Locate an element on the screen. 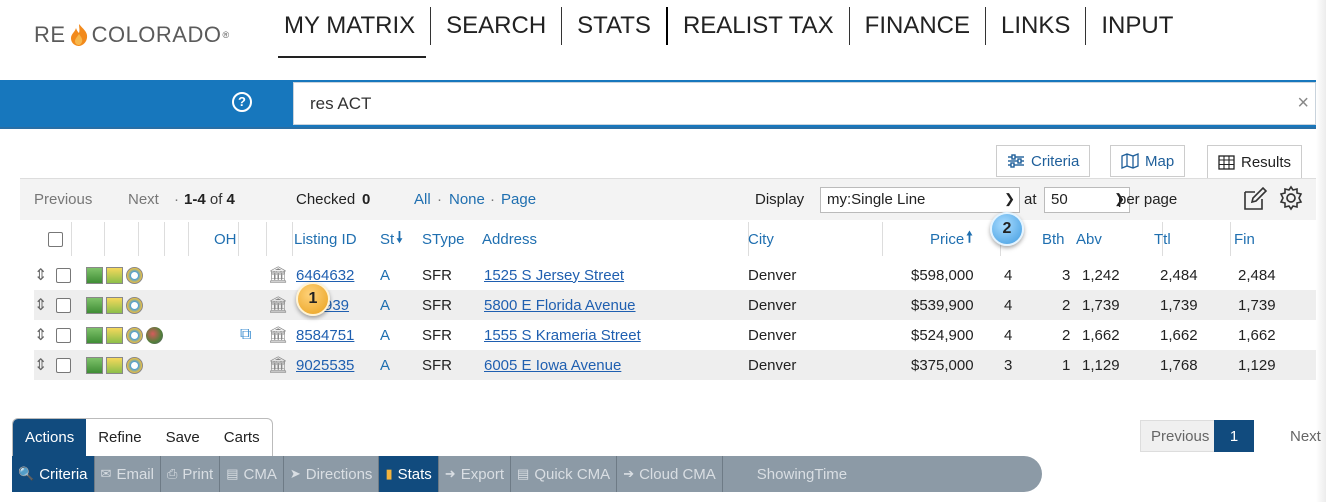 The width and height of the screenshot is (1326, 502). column-st: St 🠗 is located at coordinates (391, 239).